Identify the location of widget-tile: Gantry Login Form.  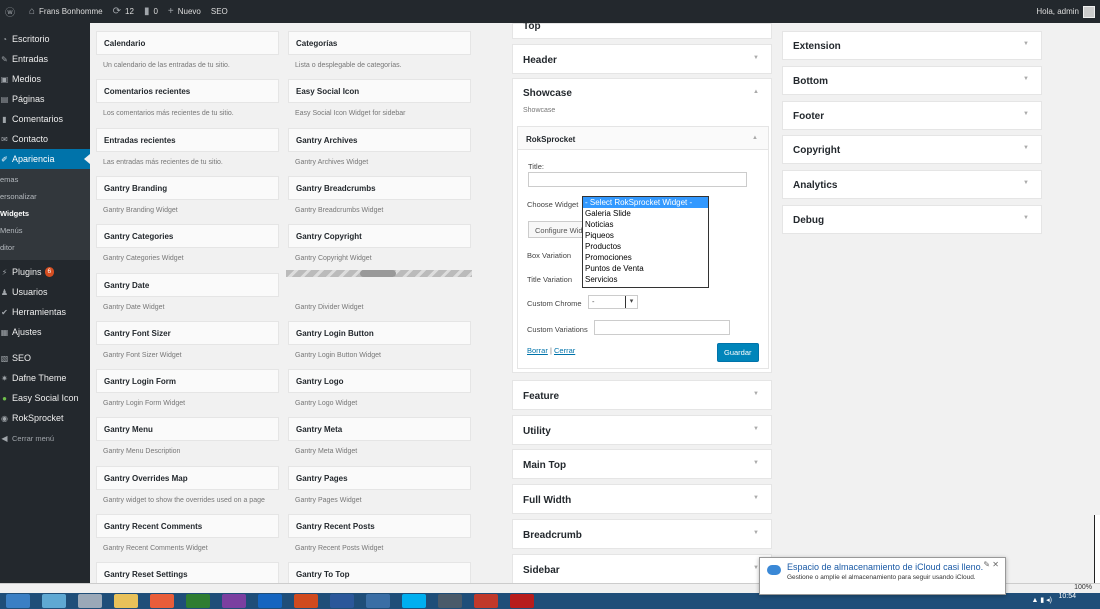
(187, 381).